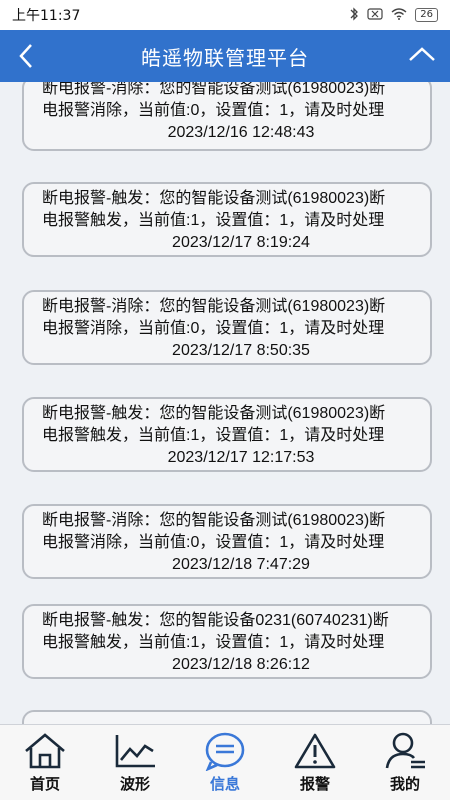 This screenshot has width=450, height=800. Describe the element at coordinates (399, 15) in the screenshot. I see `wifi-icon` at that location.